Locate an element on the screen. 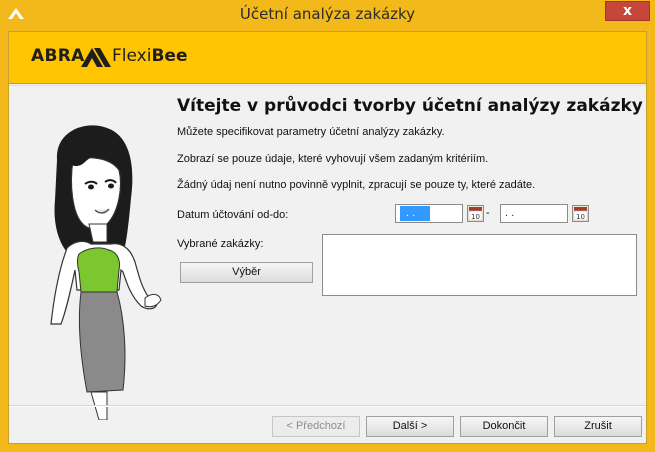 The image size is (655, 452). calendar-day-from: 10 is located at coordinates (475, 217).